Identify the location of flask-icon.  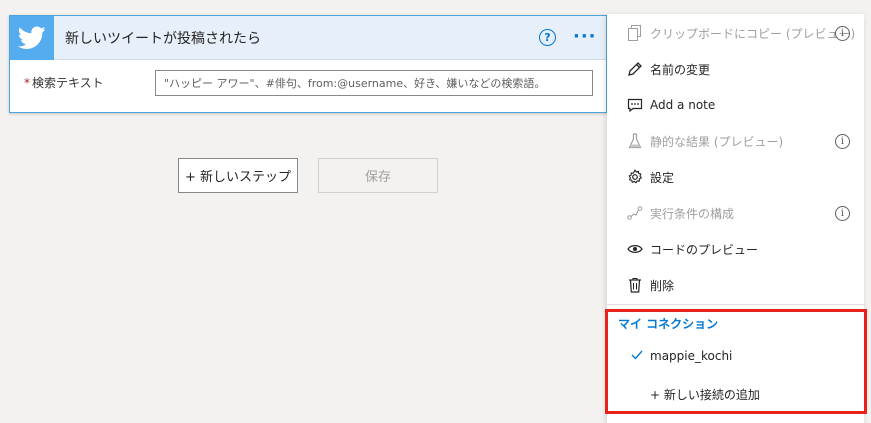
(635, 141).